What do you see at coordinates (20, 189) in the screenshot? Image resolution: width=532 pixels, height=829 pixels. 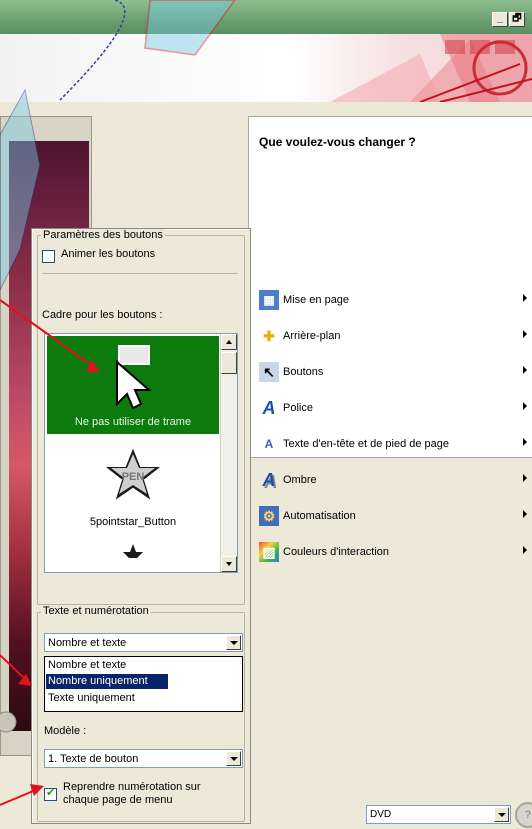 I see `highlight-shape-left` at bounding box center [20, 189].